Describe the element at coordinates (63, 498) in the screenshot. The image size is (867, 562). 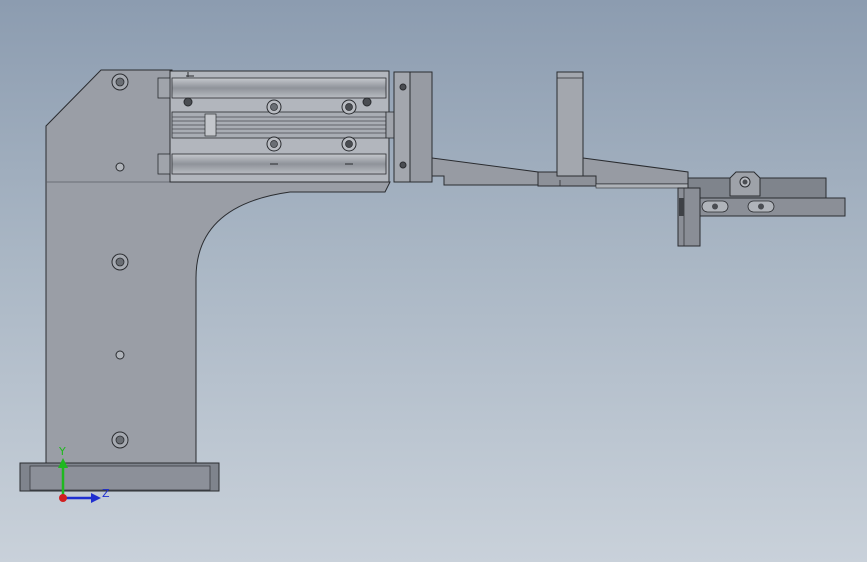
I see `origin-icon` at that location.